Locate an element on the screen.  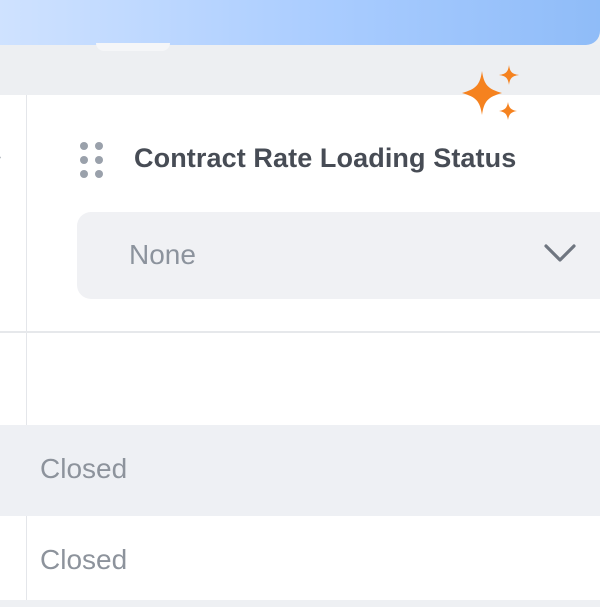
select-value: None is located at coordinates (162, 254).